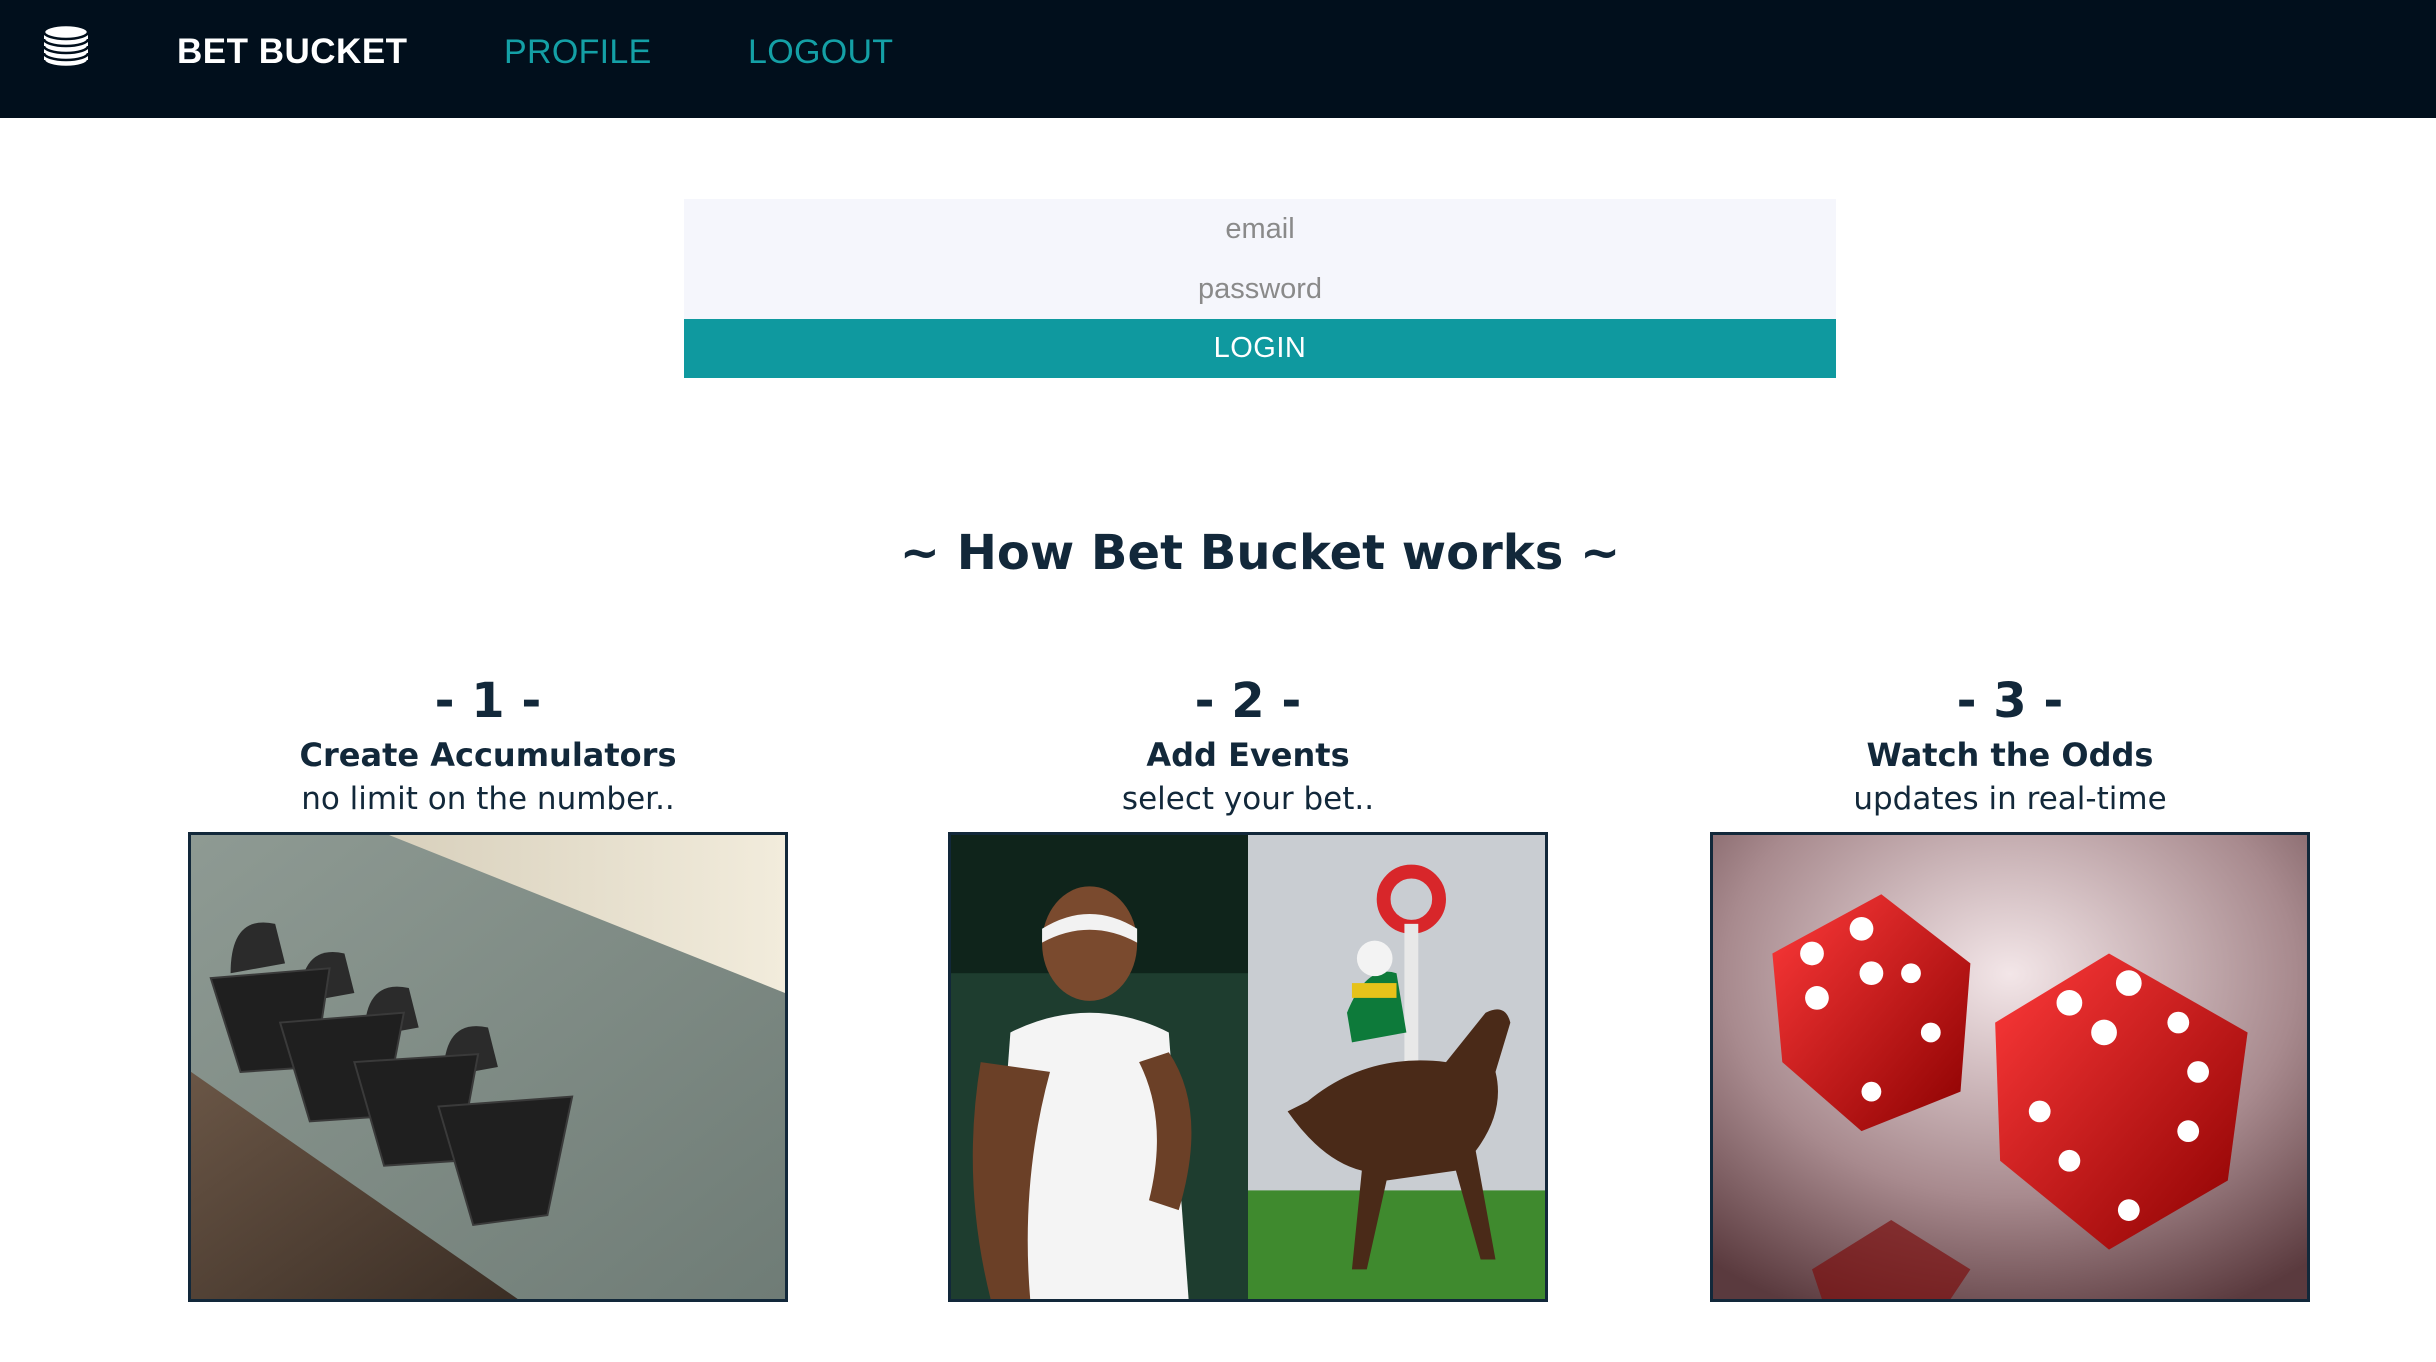 This screenshot has width=2436, height=1362. Describe the element at coordinates (1248, 755) in the screenshot. I see `step-title: Add Events` at that location.